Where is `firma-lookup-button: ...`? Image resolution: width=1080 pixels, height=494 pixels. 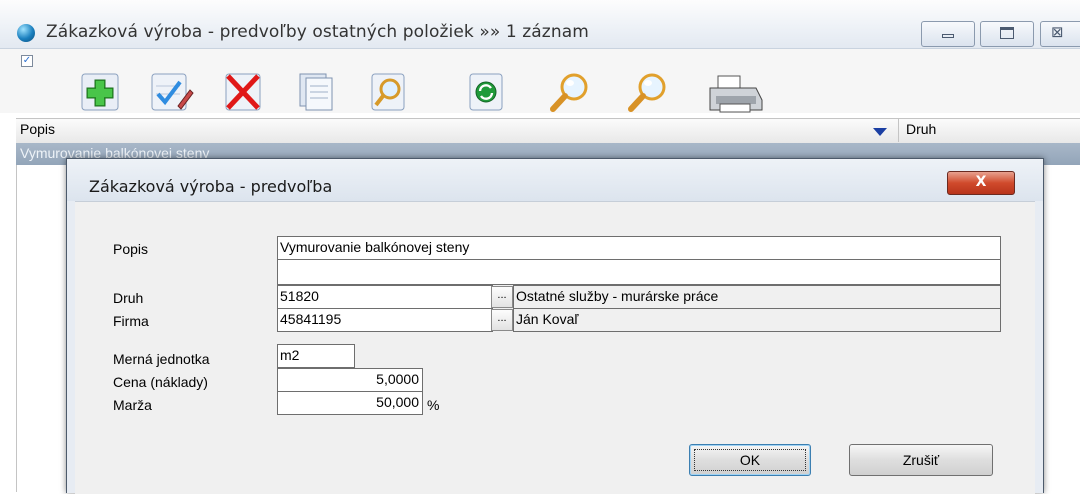
firma-lookup-button: ... is located at coordinates (502, 320).